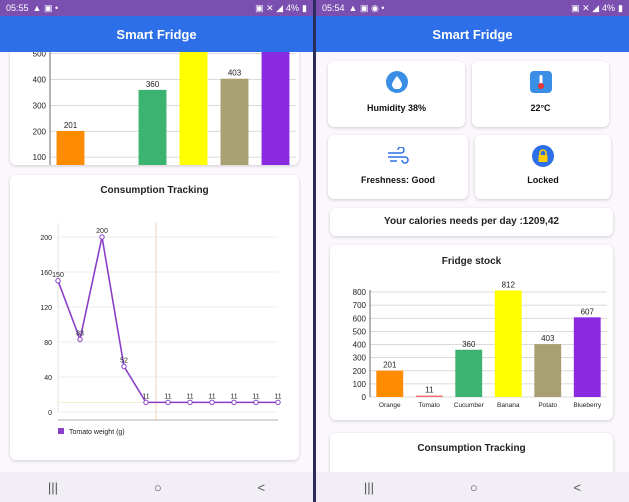 This screenshot has height=502, width=629. What do you see at coordinates (97, 432) in the screenshot?
I see `legend-label: Tomato weight (g)` at bounding box center [97, 432].